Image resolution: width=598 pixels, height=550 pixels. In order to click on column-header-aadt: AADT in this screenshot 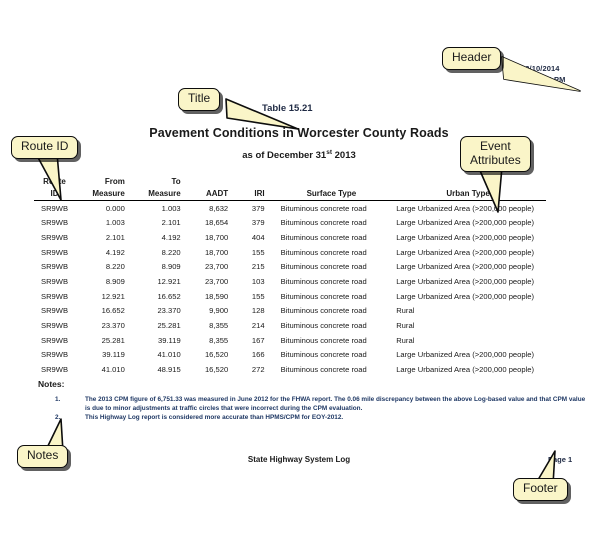, I will do `click(211, 188)`.